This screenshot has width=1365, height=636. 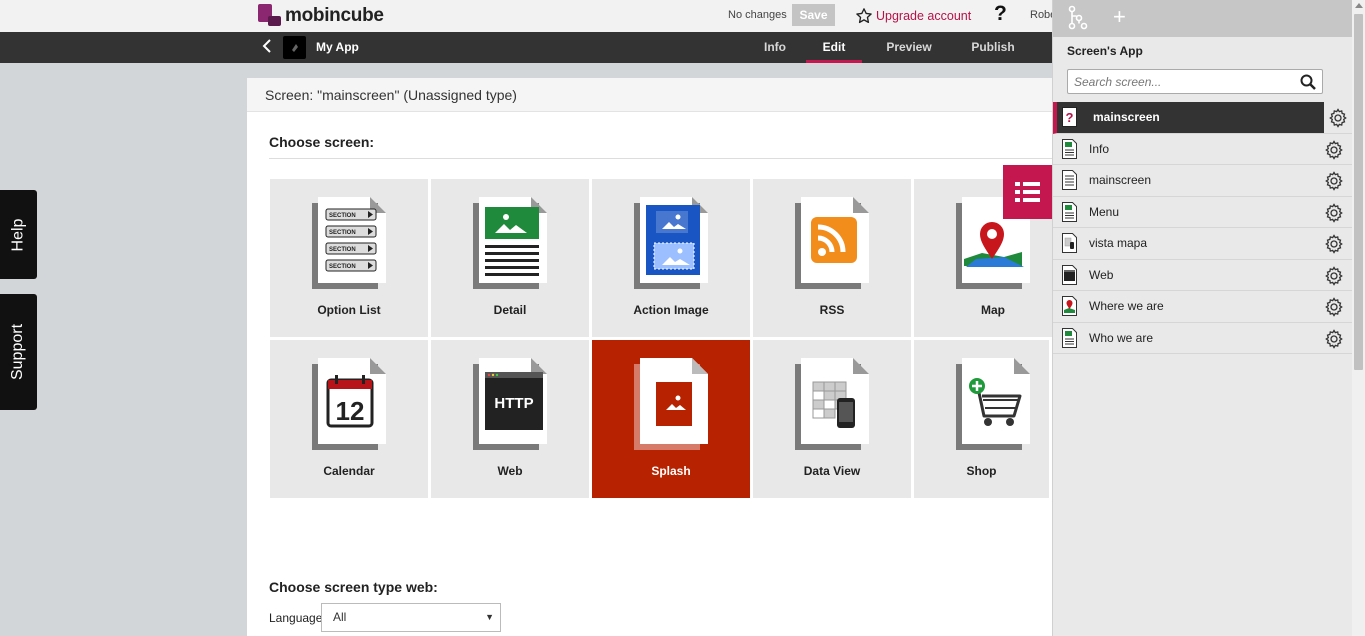 I want to click on tile-shop: Shop, so click(x=981, y=419).